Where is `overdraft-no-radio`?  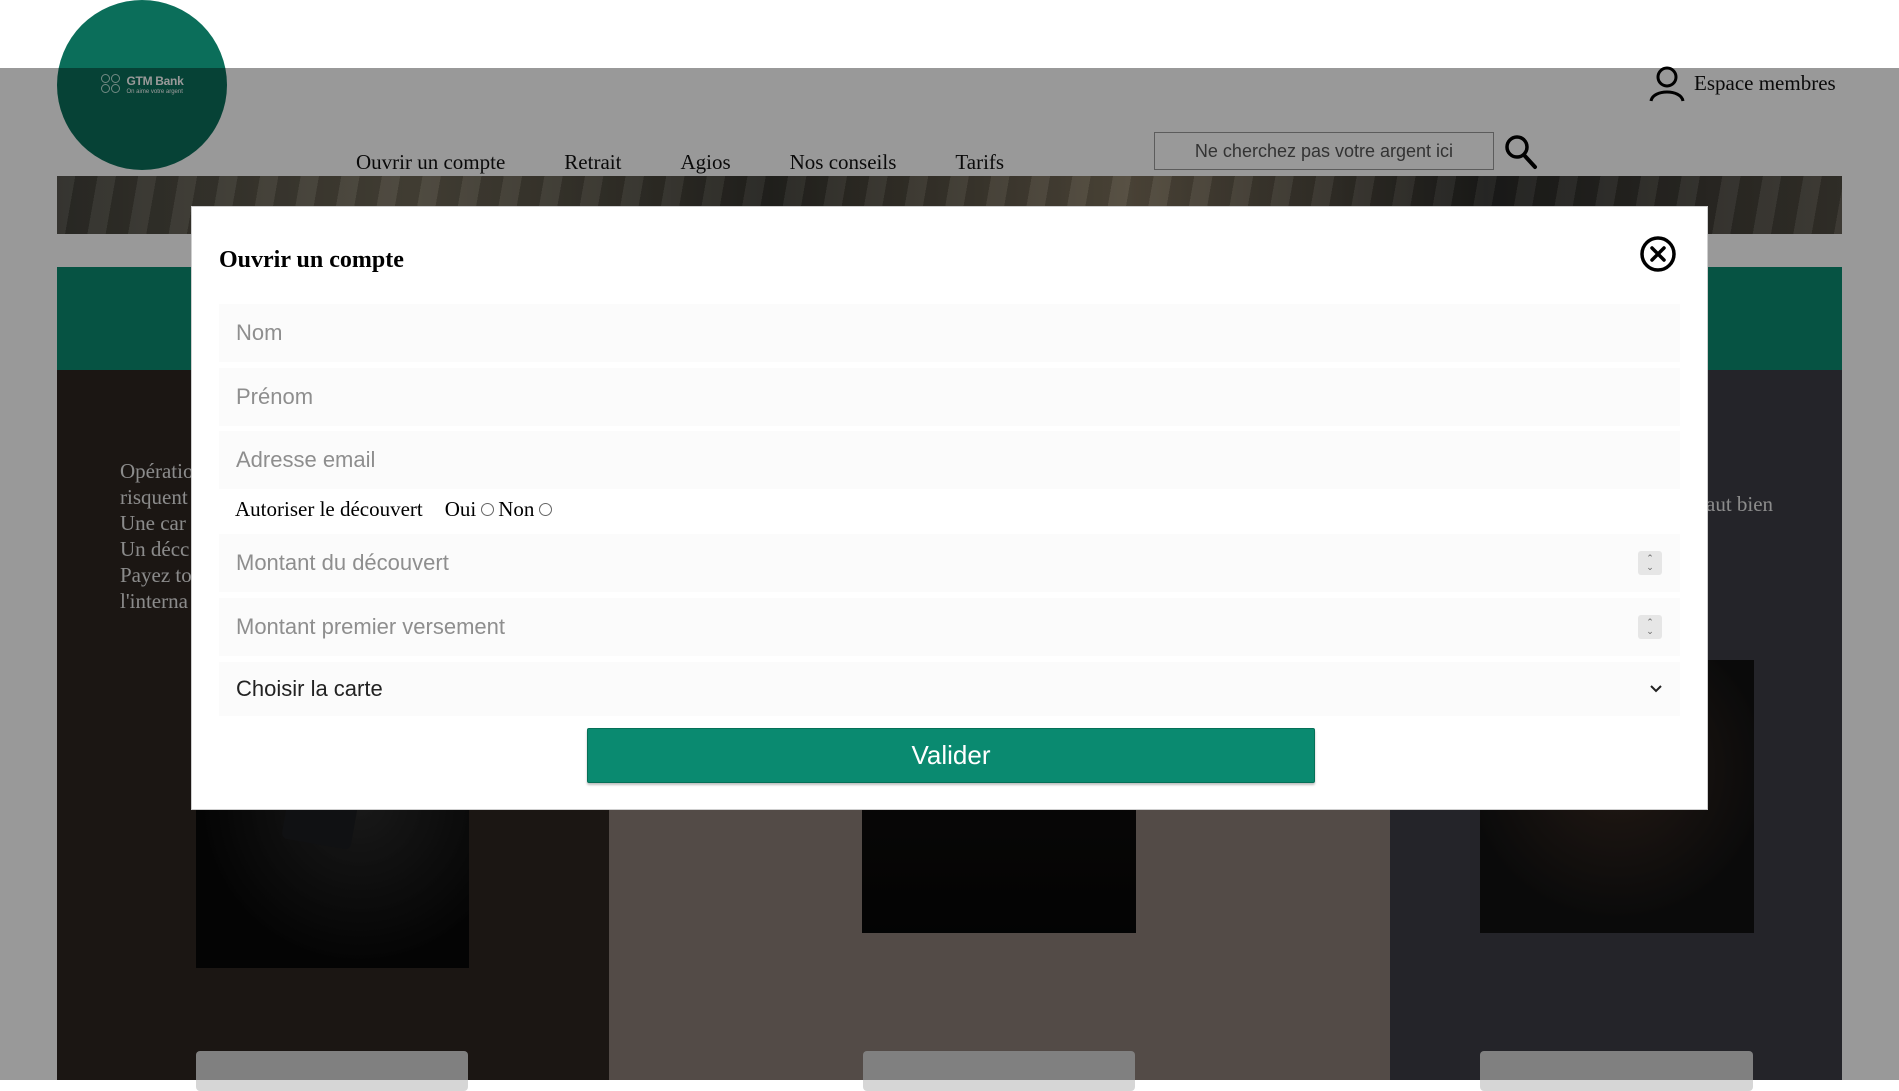
overdraft-no-radio is located at coordinates (546, 509).